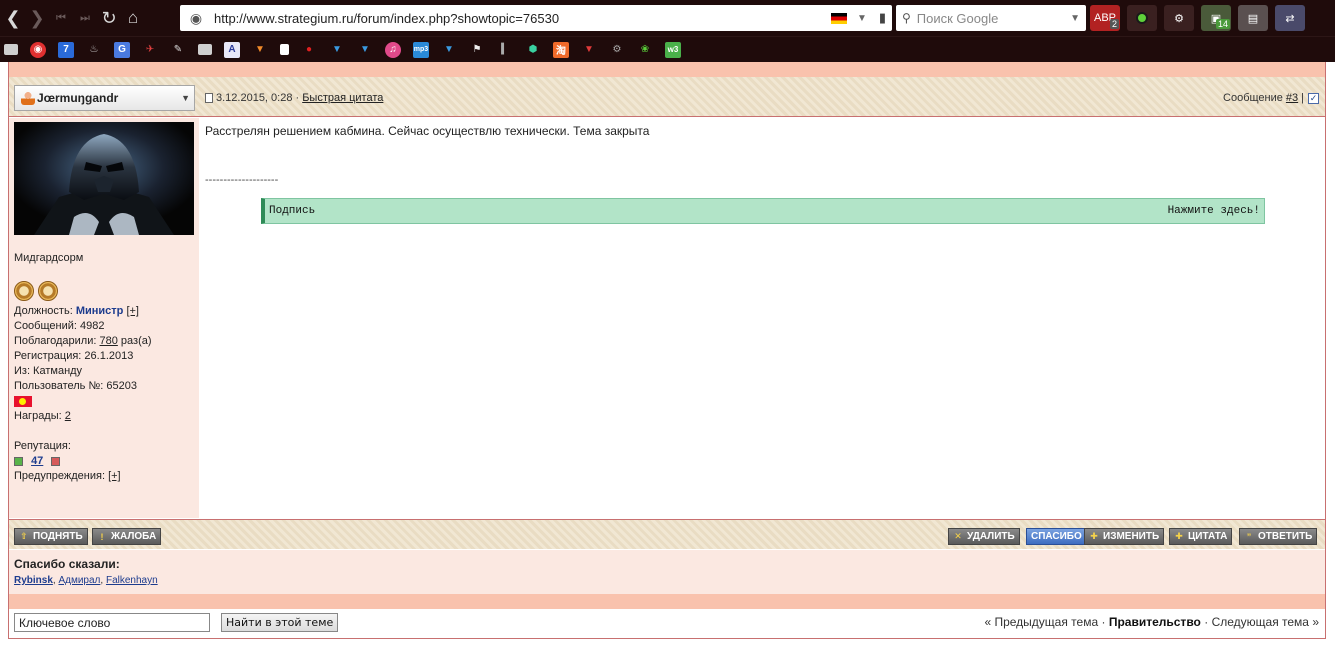  Describe the element at coordinates (109, 341) in the screenshot. I see `thanked-count-link: 780` at that location.